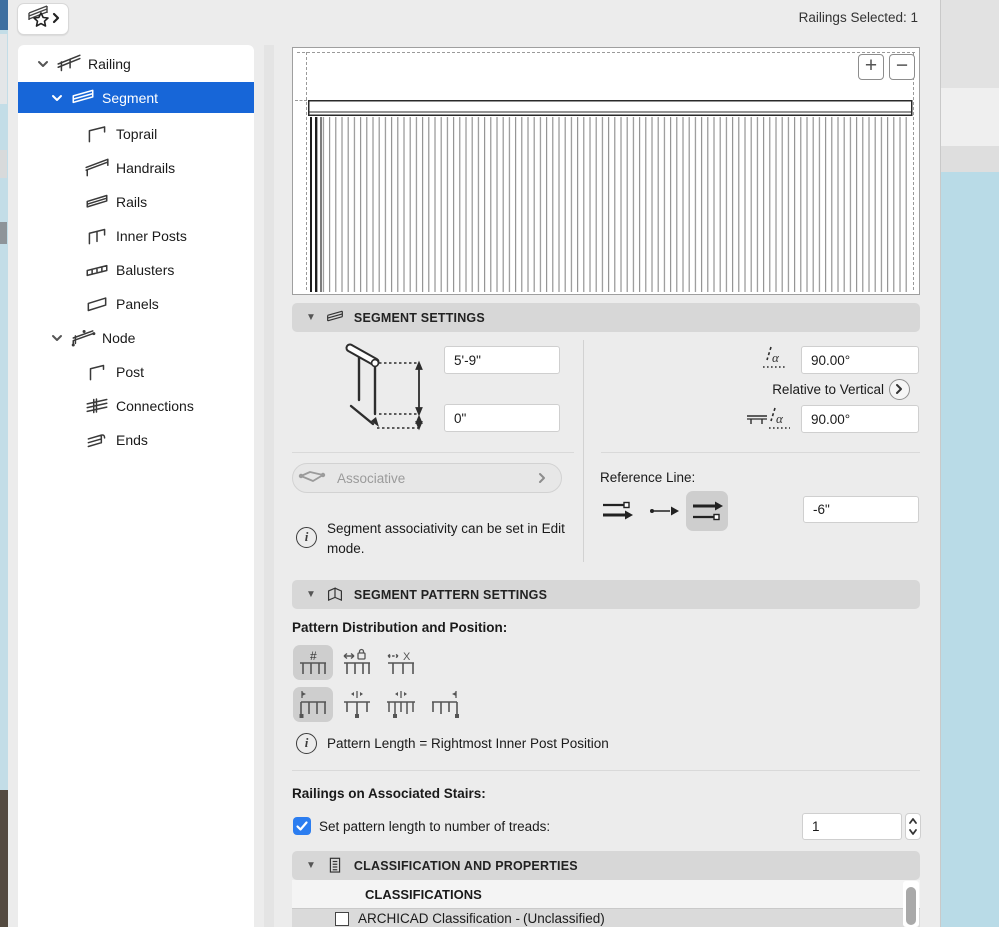 This screenshot has height=927, width=999. Describe the element at coordinates (610, 196) in the screenshot. I see `railing-elevation-drawing` at that location.